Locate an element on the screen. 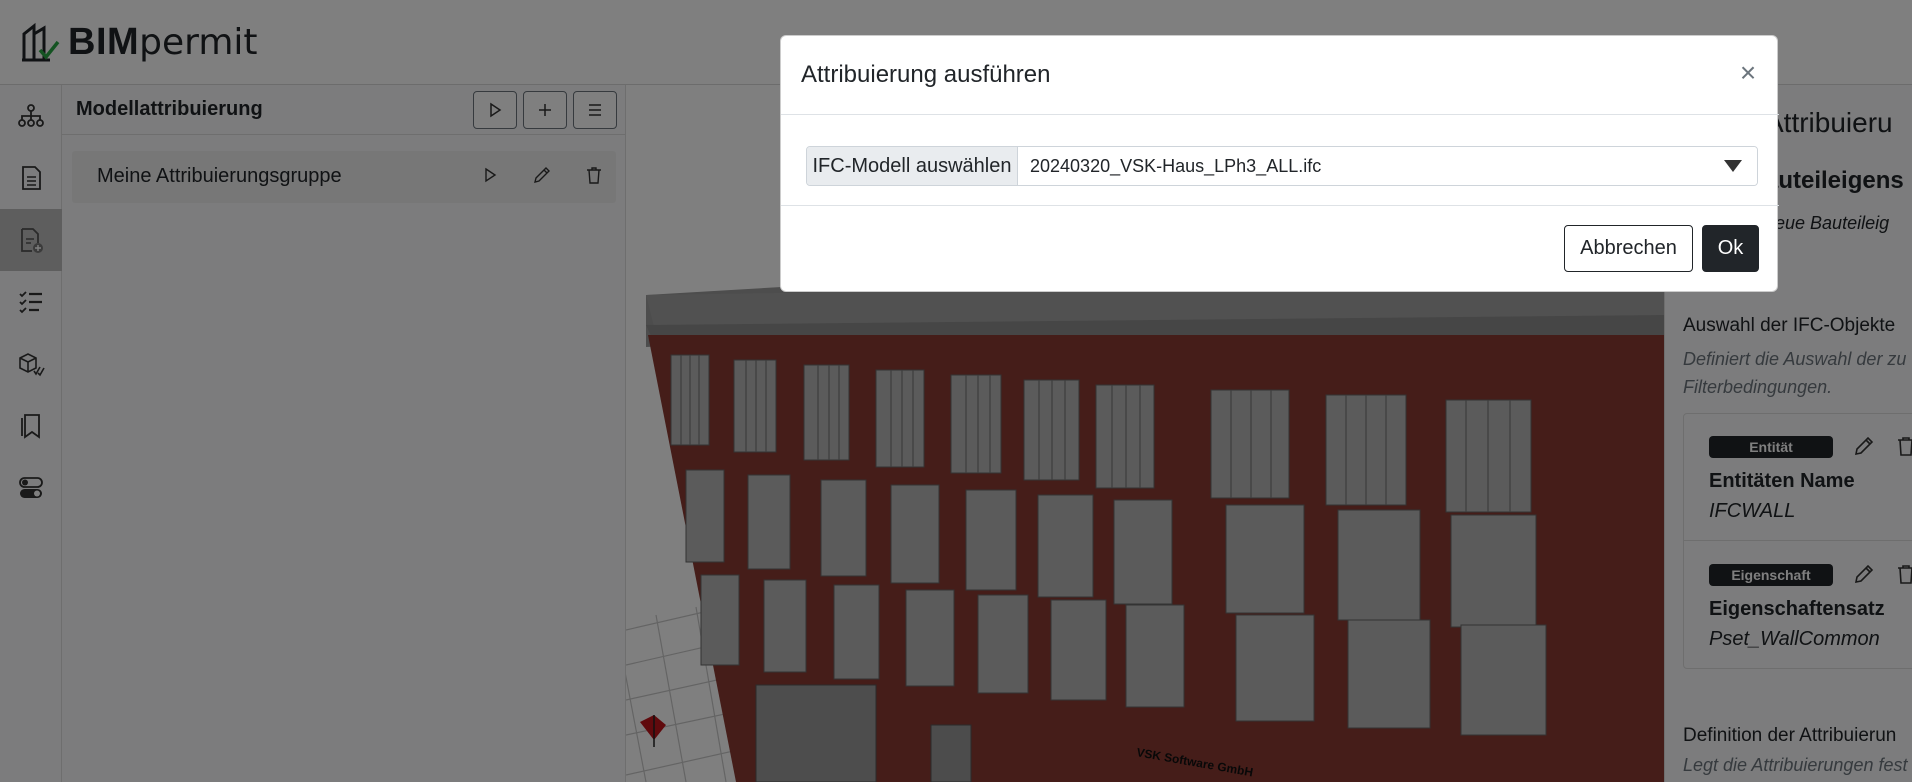 This screenshot has height=782, width=1912. ifc-model-label: IFC-Modell auswählen is located at coordinates (912, 166).